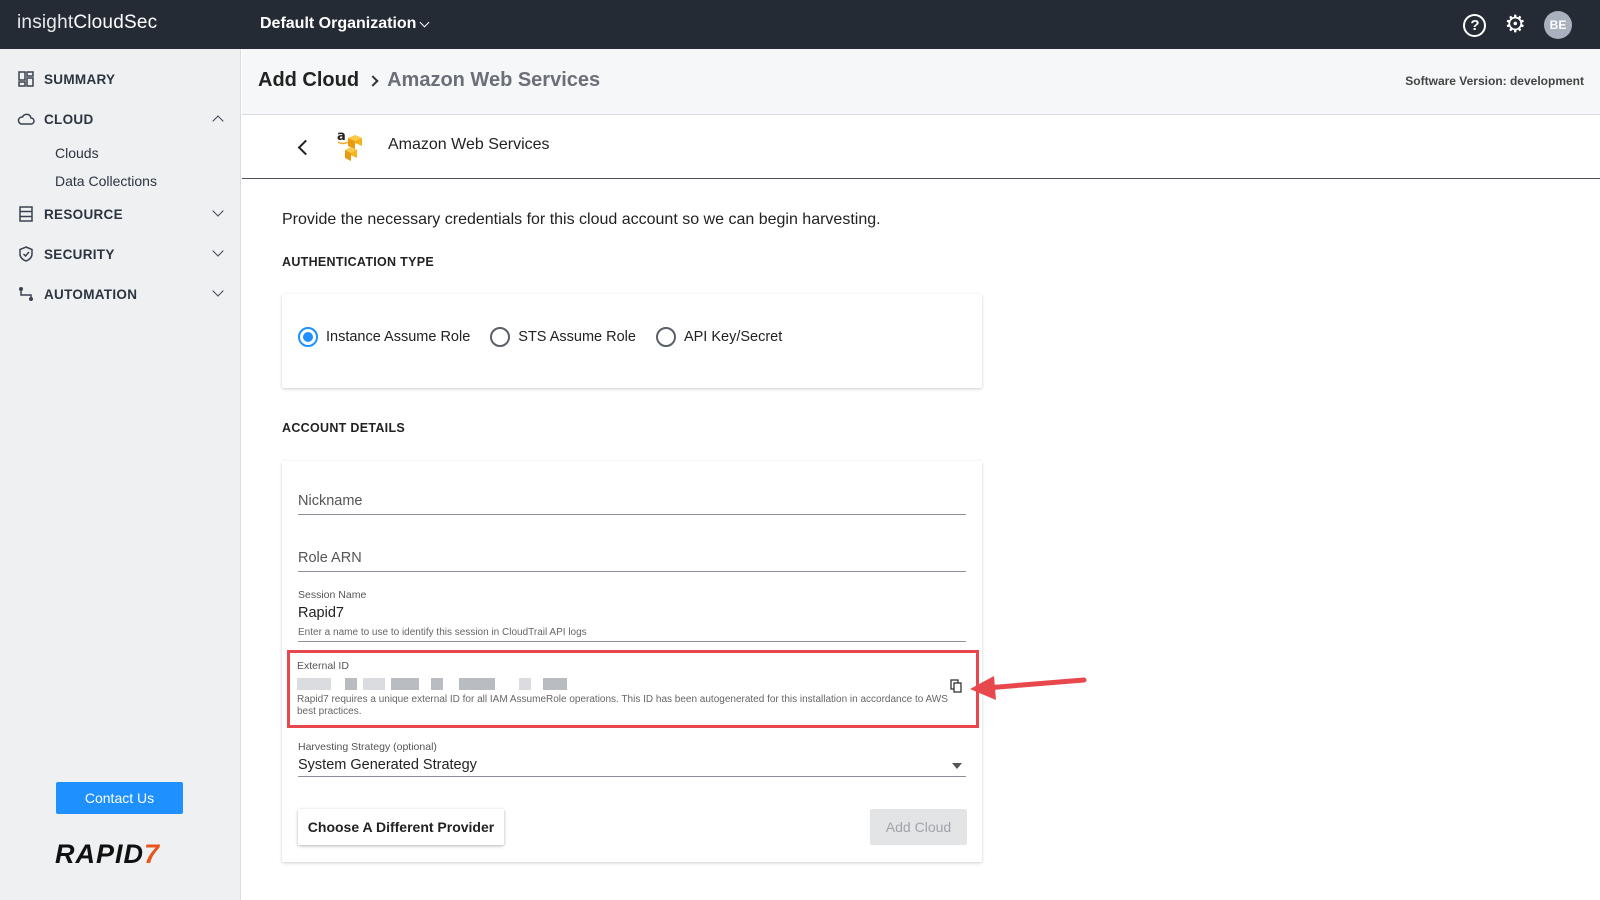  Describe the element at coordinates (349, 145) in the screenshot. I see `aws-logo-icon: a` at that location.